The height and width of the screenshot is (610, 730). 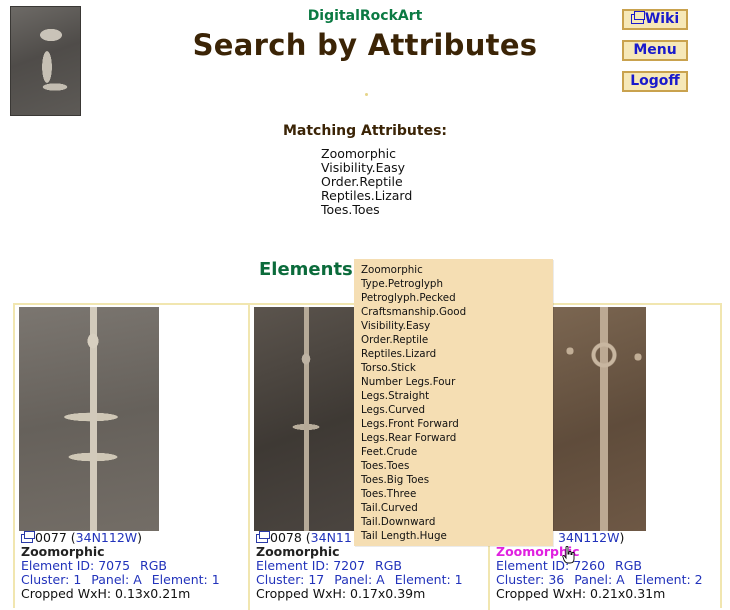 What do you see at coordinates (362, 181) in the screenshot?
I see `attribute-item: Order.Reptile` at bounding box center [362, 181].